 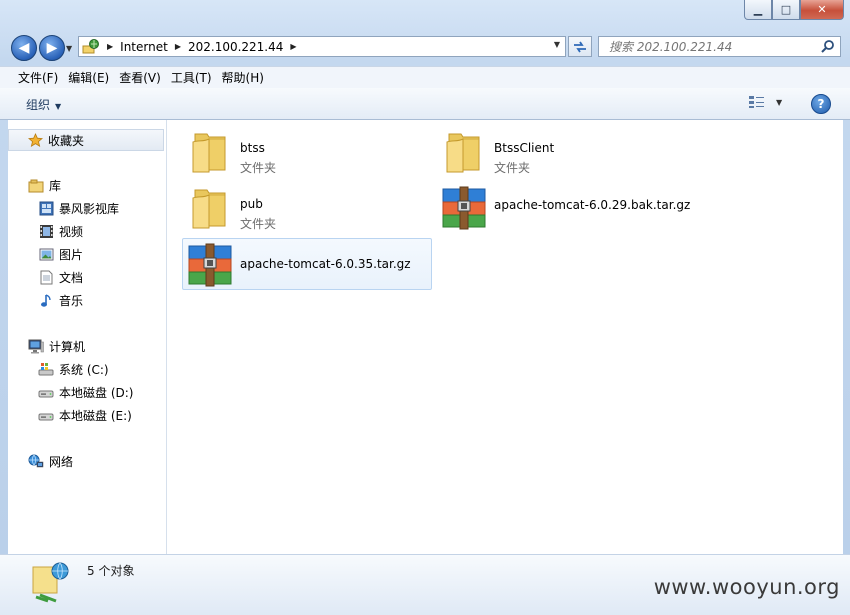 What do you see at coordinates (38, 105) in the screenshot?
I see `organize-label: 组织` at bounding box center [38, 105].